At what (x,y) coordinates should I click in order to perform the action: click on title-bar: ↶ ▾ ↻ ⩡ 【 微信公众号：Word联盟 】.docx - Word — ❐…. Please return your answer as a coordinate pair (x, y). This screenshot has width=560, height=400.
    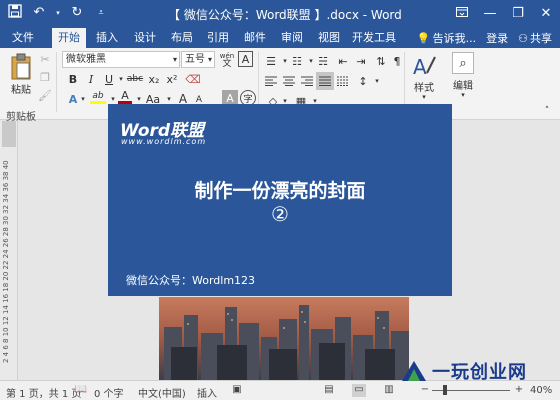
    Looking at the image, I should click on (280, 14).